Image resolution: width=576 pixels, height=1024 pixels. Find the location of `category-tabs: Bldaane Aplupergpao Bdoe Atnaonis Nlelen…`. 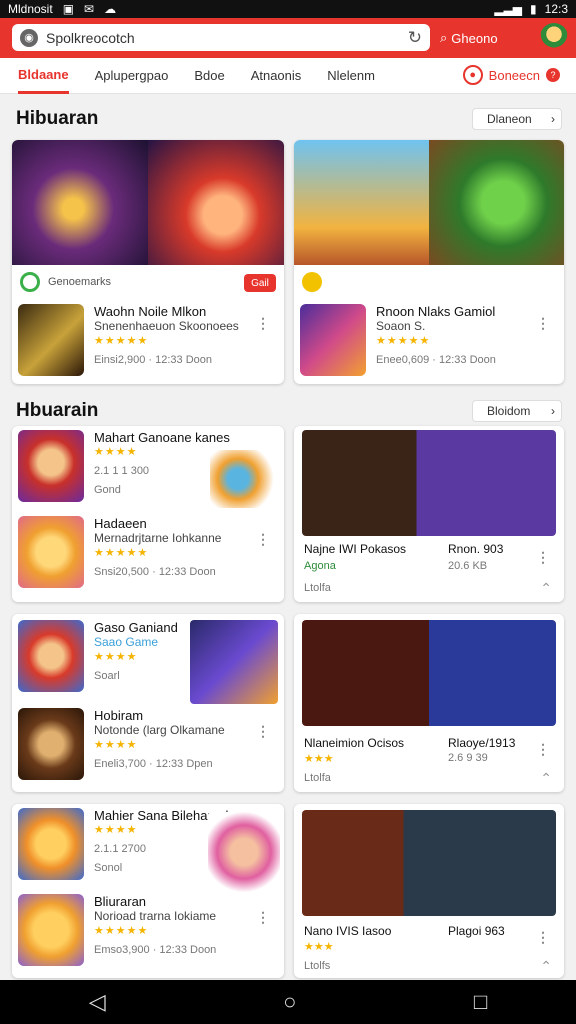

category-tabs: Bldaane Aplupergpao Bdoe Atnaonis Nlelen… is located at coordinates (288, 76).